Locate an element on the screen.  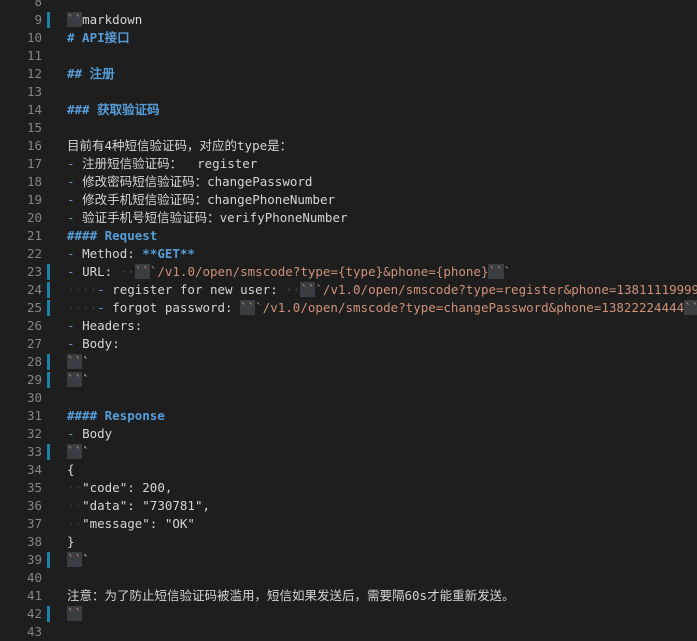
code-line: 22 - Method: **GET** is located at coordinates (348, 254).